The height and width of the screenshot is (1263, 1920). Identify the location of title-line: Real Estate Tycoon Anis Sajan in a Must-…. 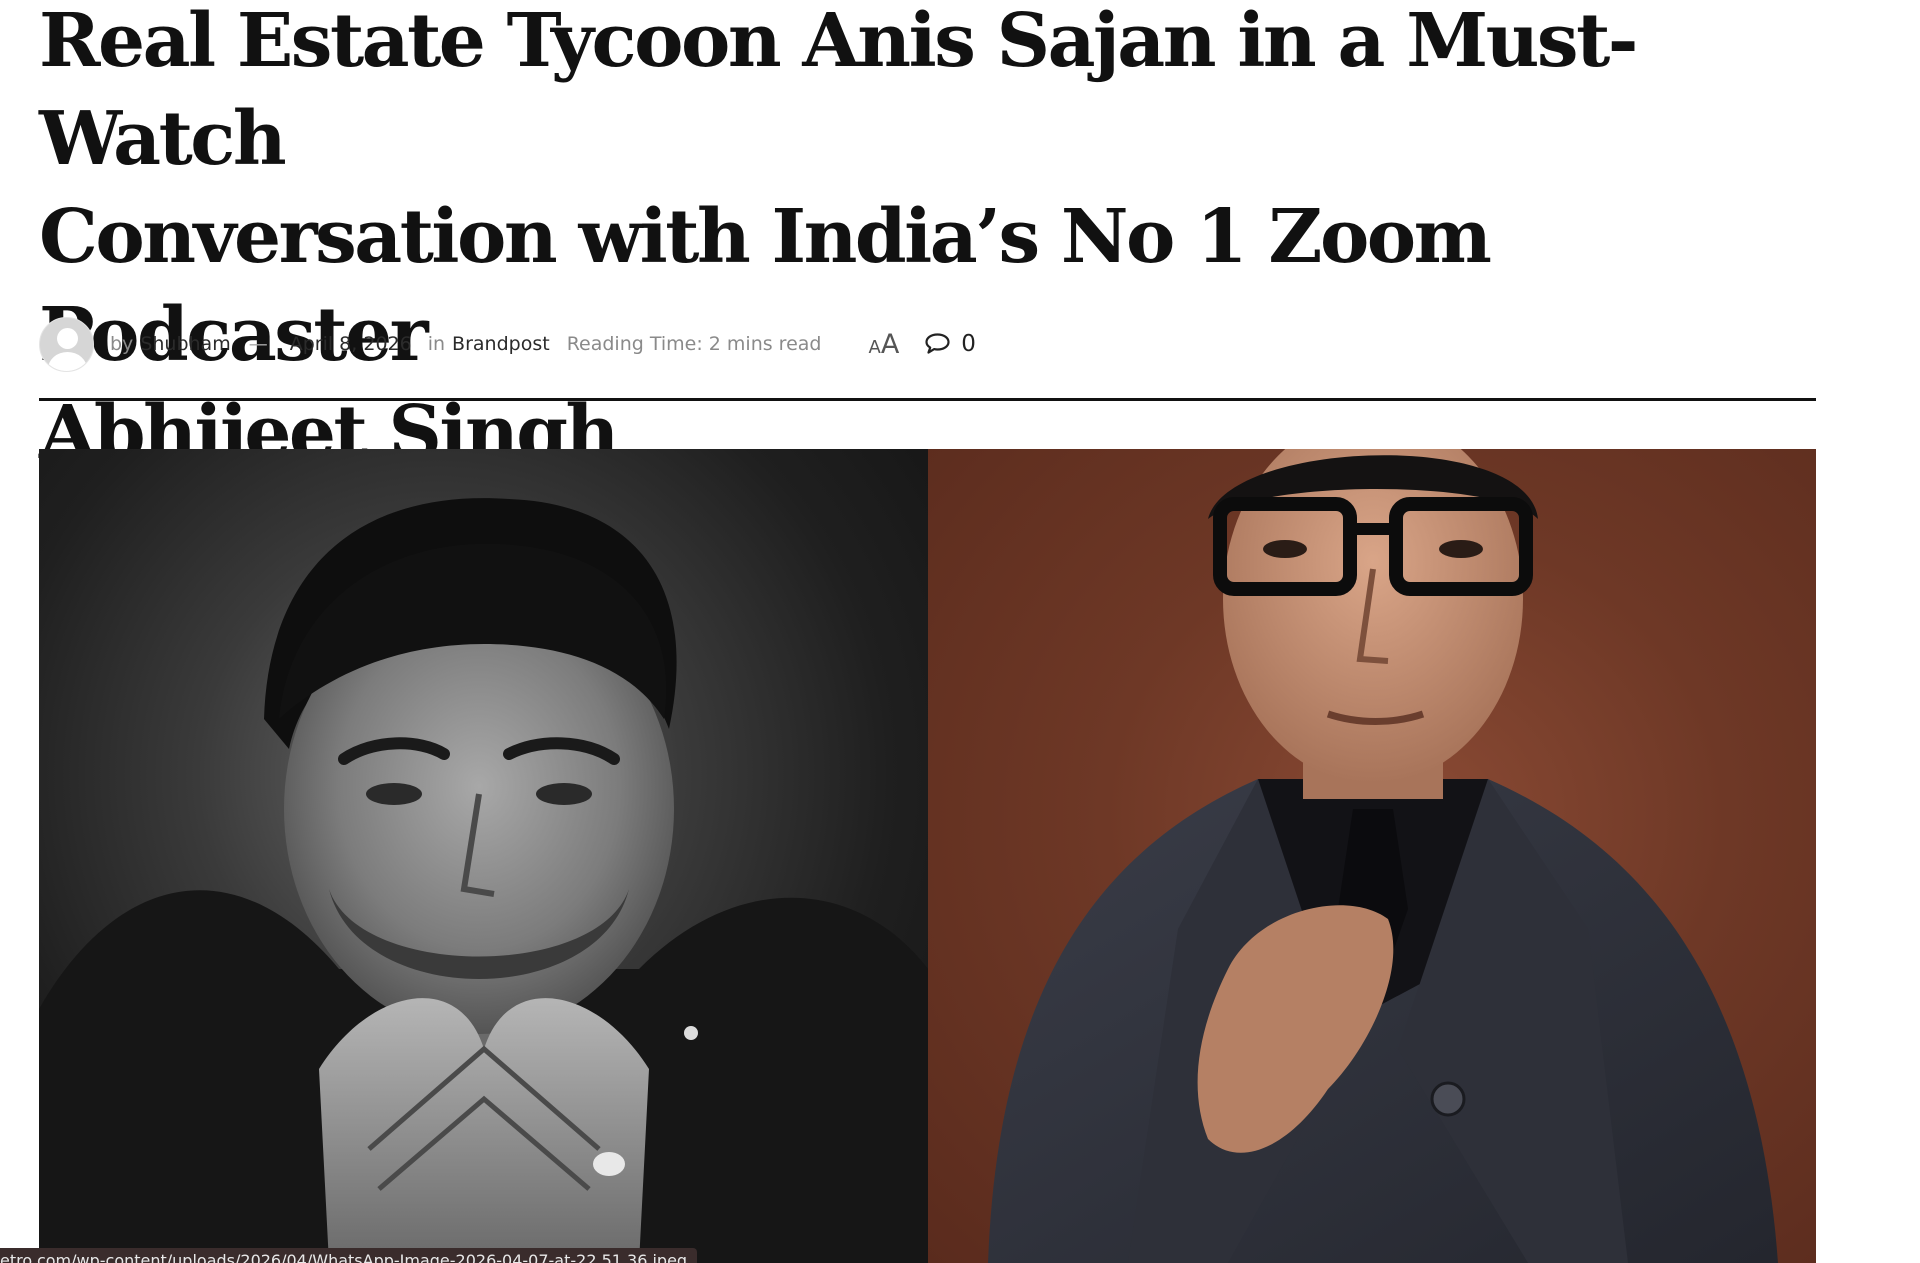
(838, 91).